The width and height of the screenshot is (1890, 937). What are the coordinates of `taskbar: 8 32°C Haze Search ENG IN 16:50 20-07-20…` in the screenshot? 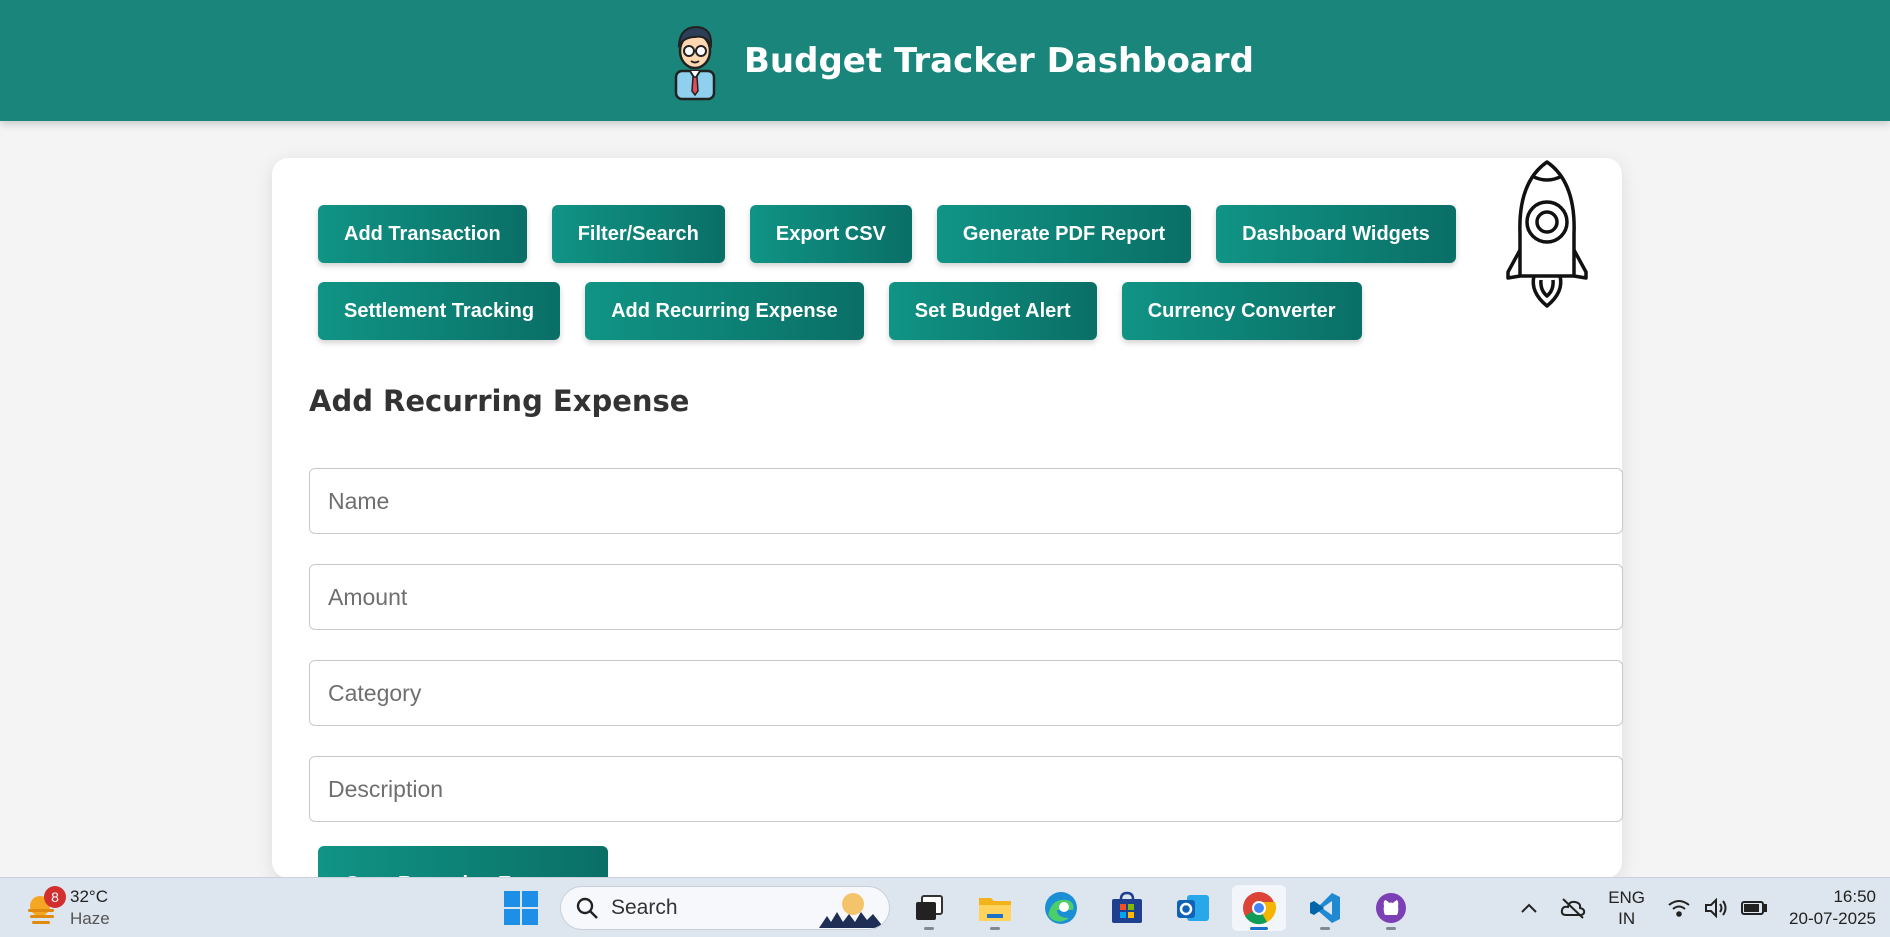 It's located at (945, 907).